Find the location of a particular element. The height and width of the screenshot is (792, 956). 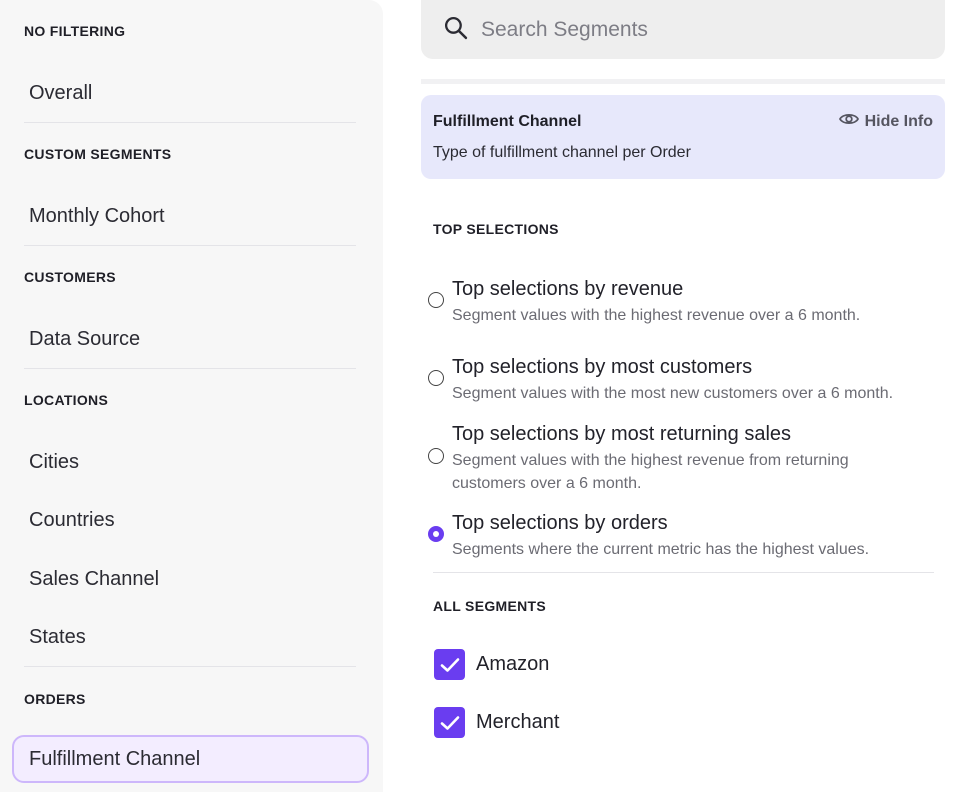

eye-icon is located at coordinates (848, 121).